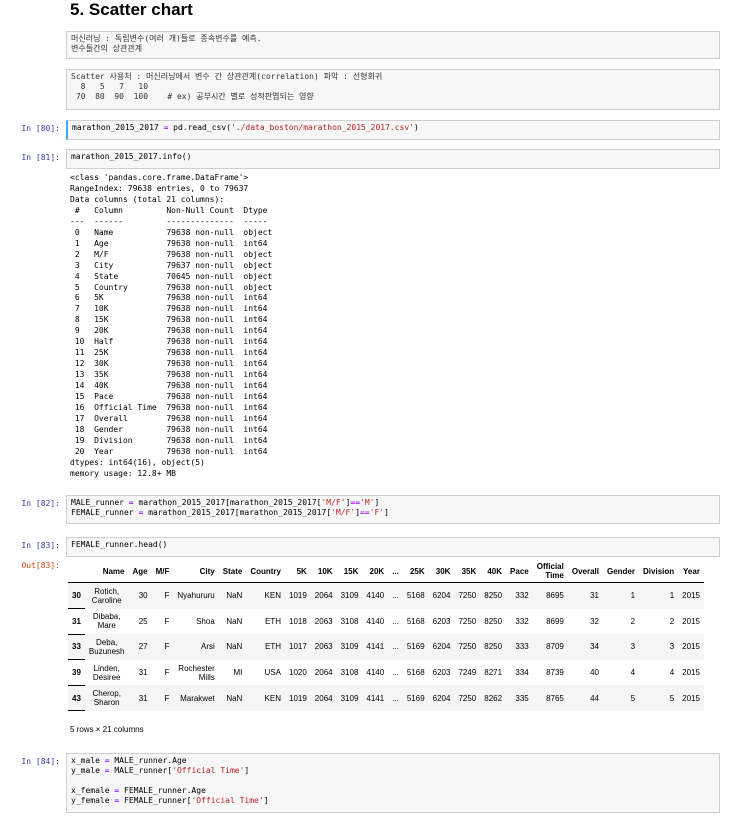 The width and height of the screenshot is (733, 817). Describe the element at coordinates (232, 571) in the screenshot. I see `column-header: State` at that location.